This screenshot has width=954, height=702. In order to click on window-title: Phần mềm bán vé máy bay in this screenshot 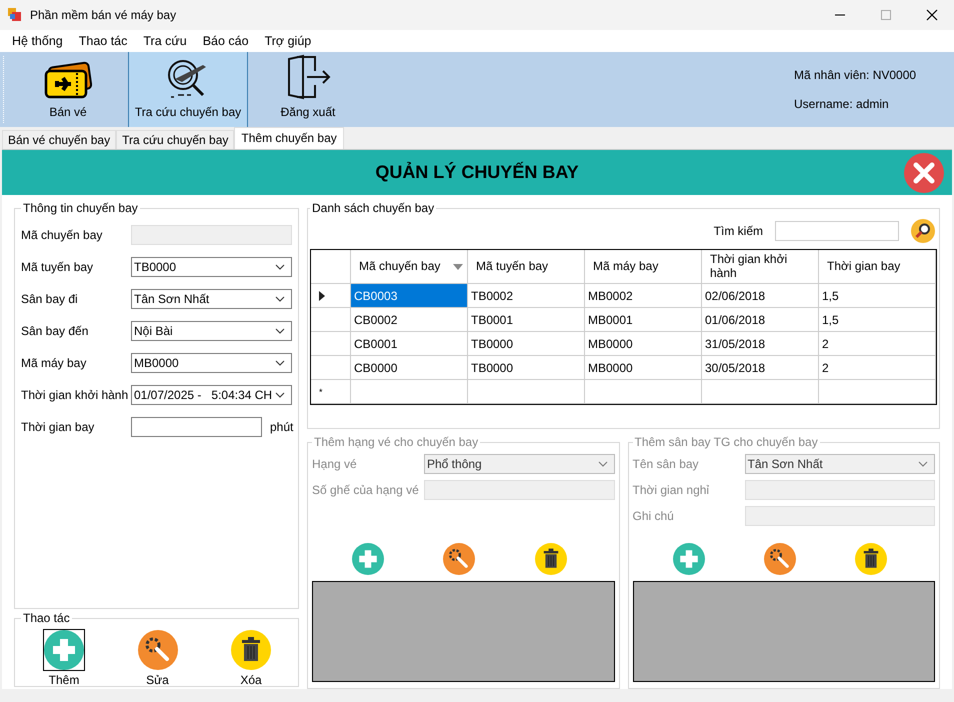, I will do `click(103, 15)`.